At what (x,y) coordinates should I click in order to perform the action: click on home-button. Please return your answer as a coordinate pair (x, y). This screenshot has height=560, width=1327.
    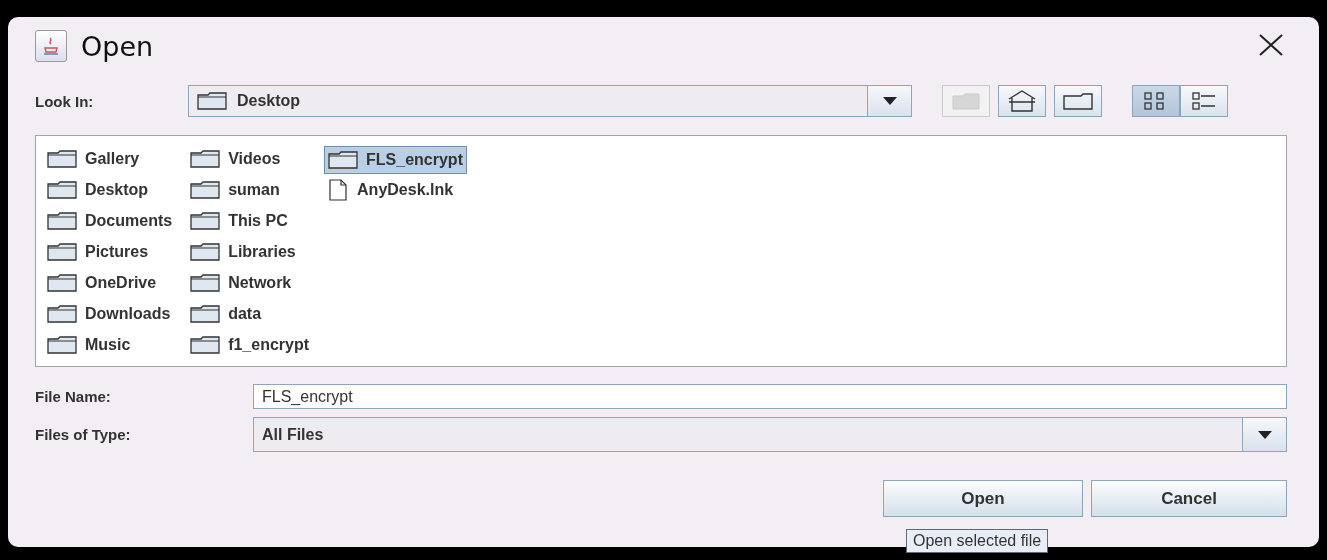
    Looking at the image, I should click on (1022, 101).